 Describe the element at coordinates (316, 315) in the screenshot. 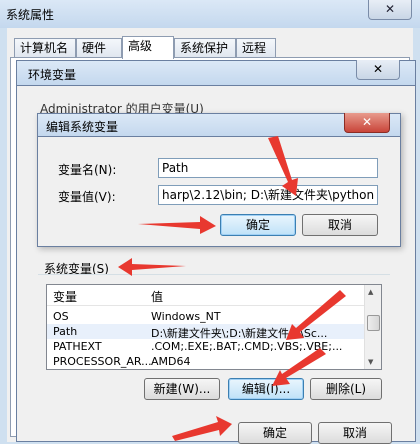

I see `arrow-to-path-row-icon` at that location.